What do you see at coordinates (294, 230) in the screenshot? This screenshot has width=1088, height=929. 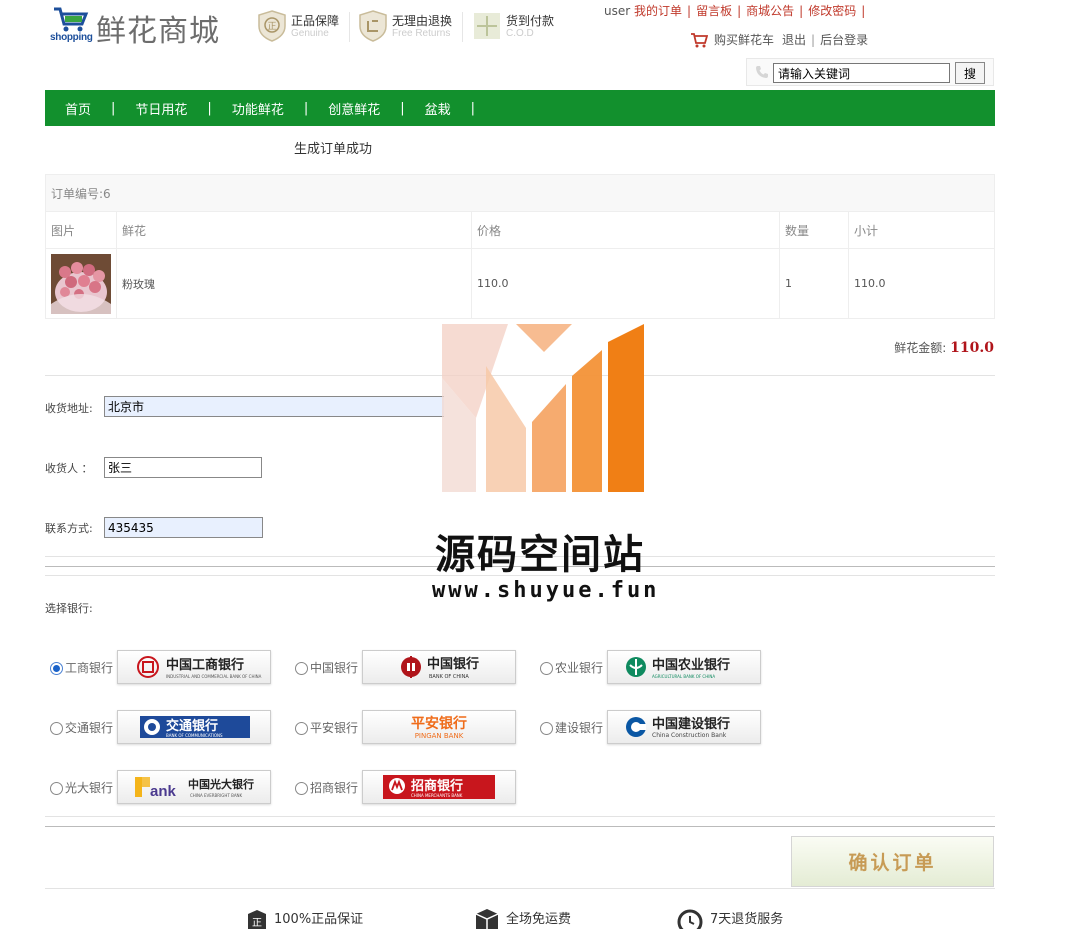 I see `col-flower: 鲜花` at bounding box center [294, 230].